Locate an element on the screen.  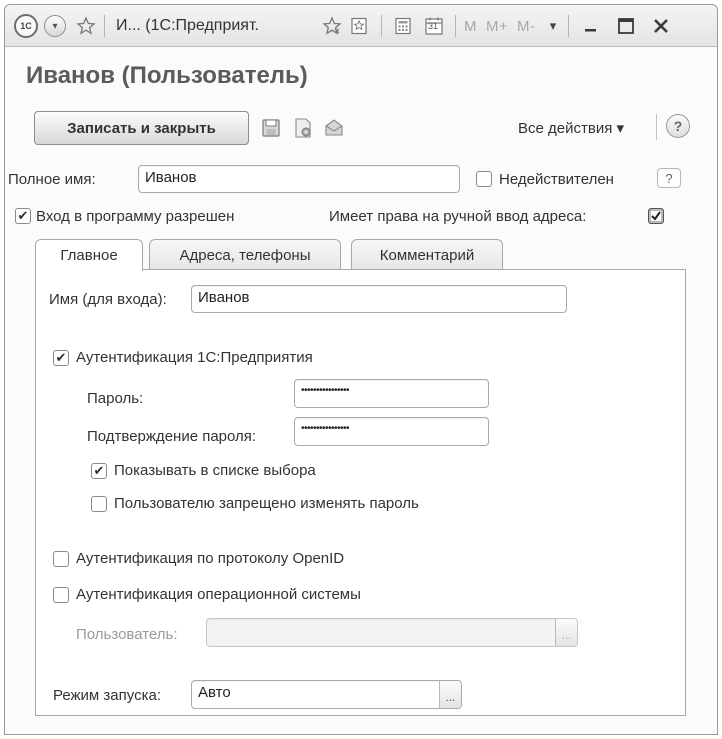
title-bar: 1С ▾ И... (1С:Предприят. 31 M M+ M- ▾ is located at coordinates (361, 26).